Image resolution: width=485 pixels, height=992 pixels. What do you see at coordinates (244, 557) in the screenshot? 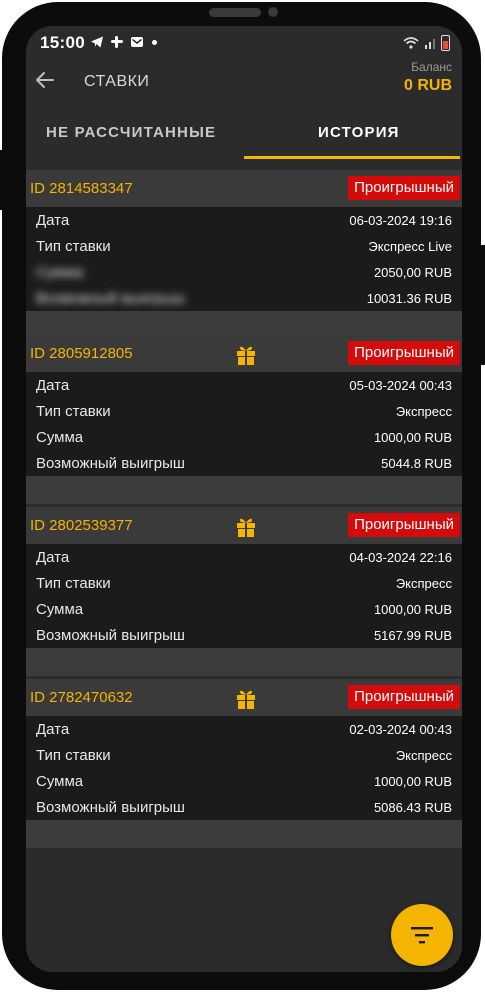
I see `bet-row-date: Дата 04-03-2024 22:16` at bounding box center [244, 557].